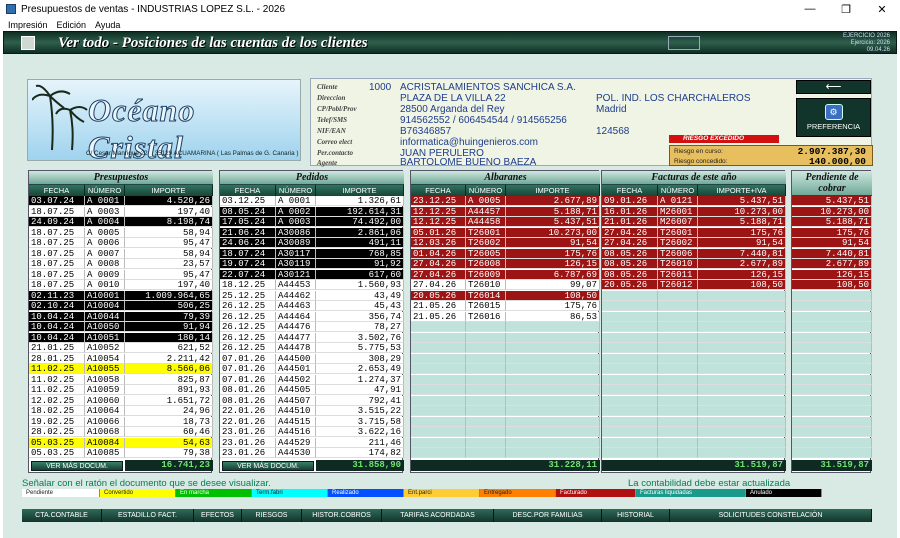  I want to click on albaranes-cell: T26010, so click(486, 285).